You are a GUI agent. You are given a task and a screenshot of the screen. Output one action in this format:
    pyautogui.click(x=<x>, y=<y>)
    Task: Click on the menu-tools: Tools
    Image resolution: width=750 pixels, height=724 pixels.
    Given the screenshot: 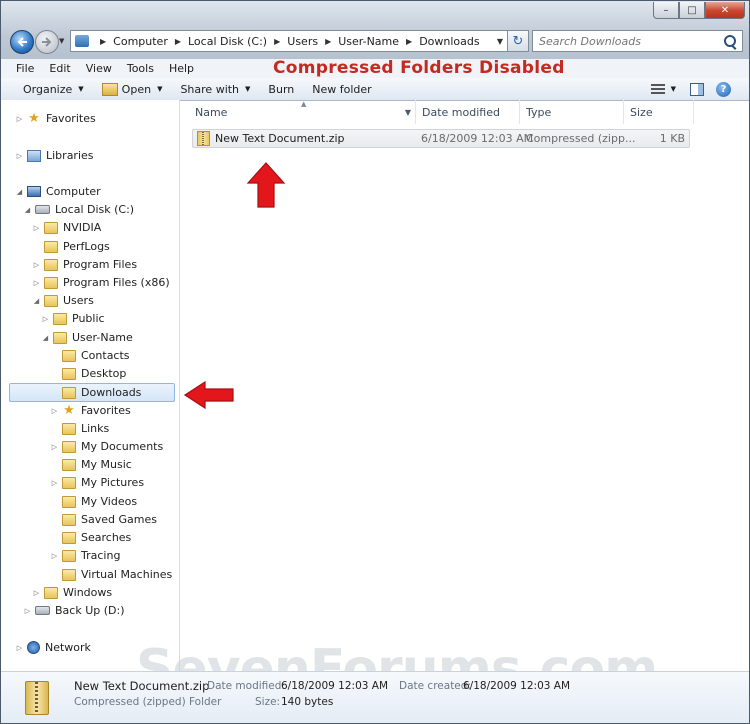 What is the action you would take?
    pyautogui.click(x=140, y=68)
    